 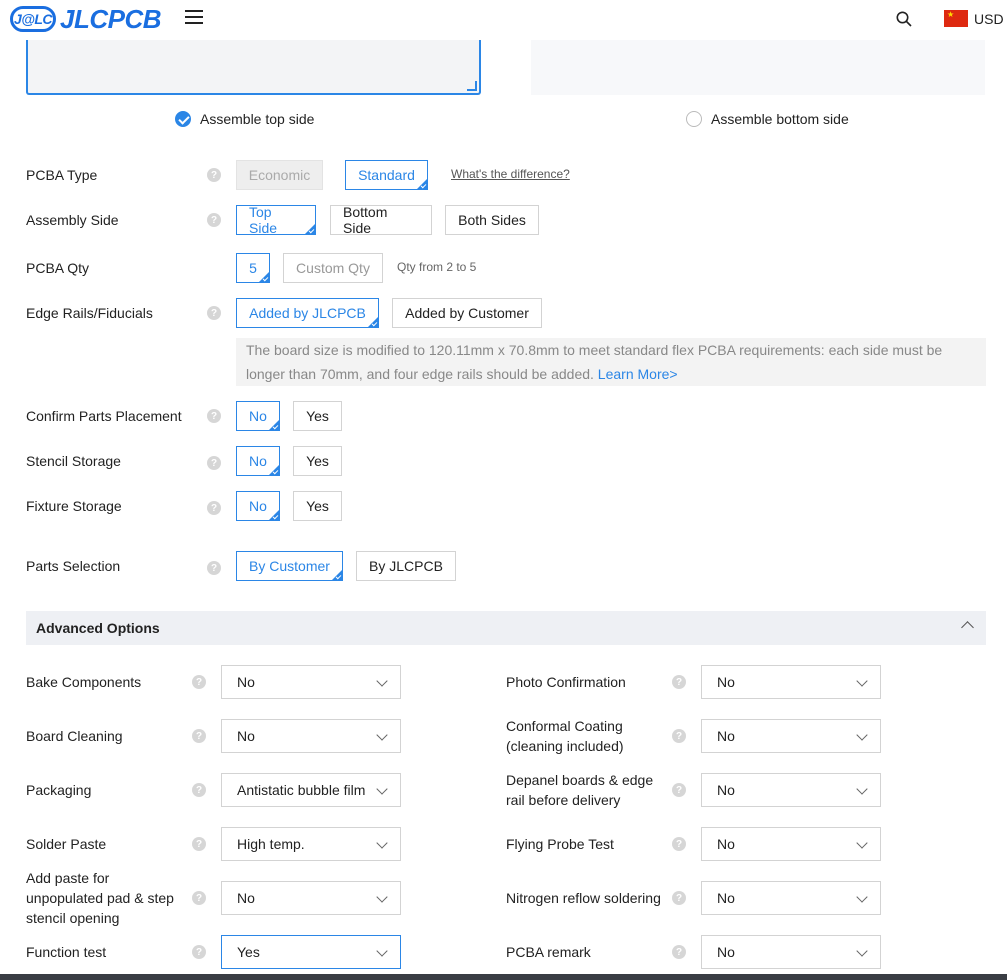 I want to click on radio-assemble-bottom: Assemble bottom side, so click(x=767, y=119).